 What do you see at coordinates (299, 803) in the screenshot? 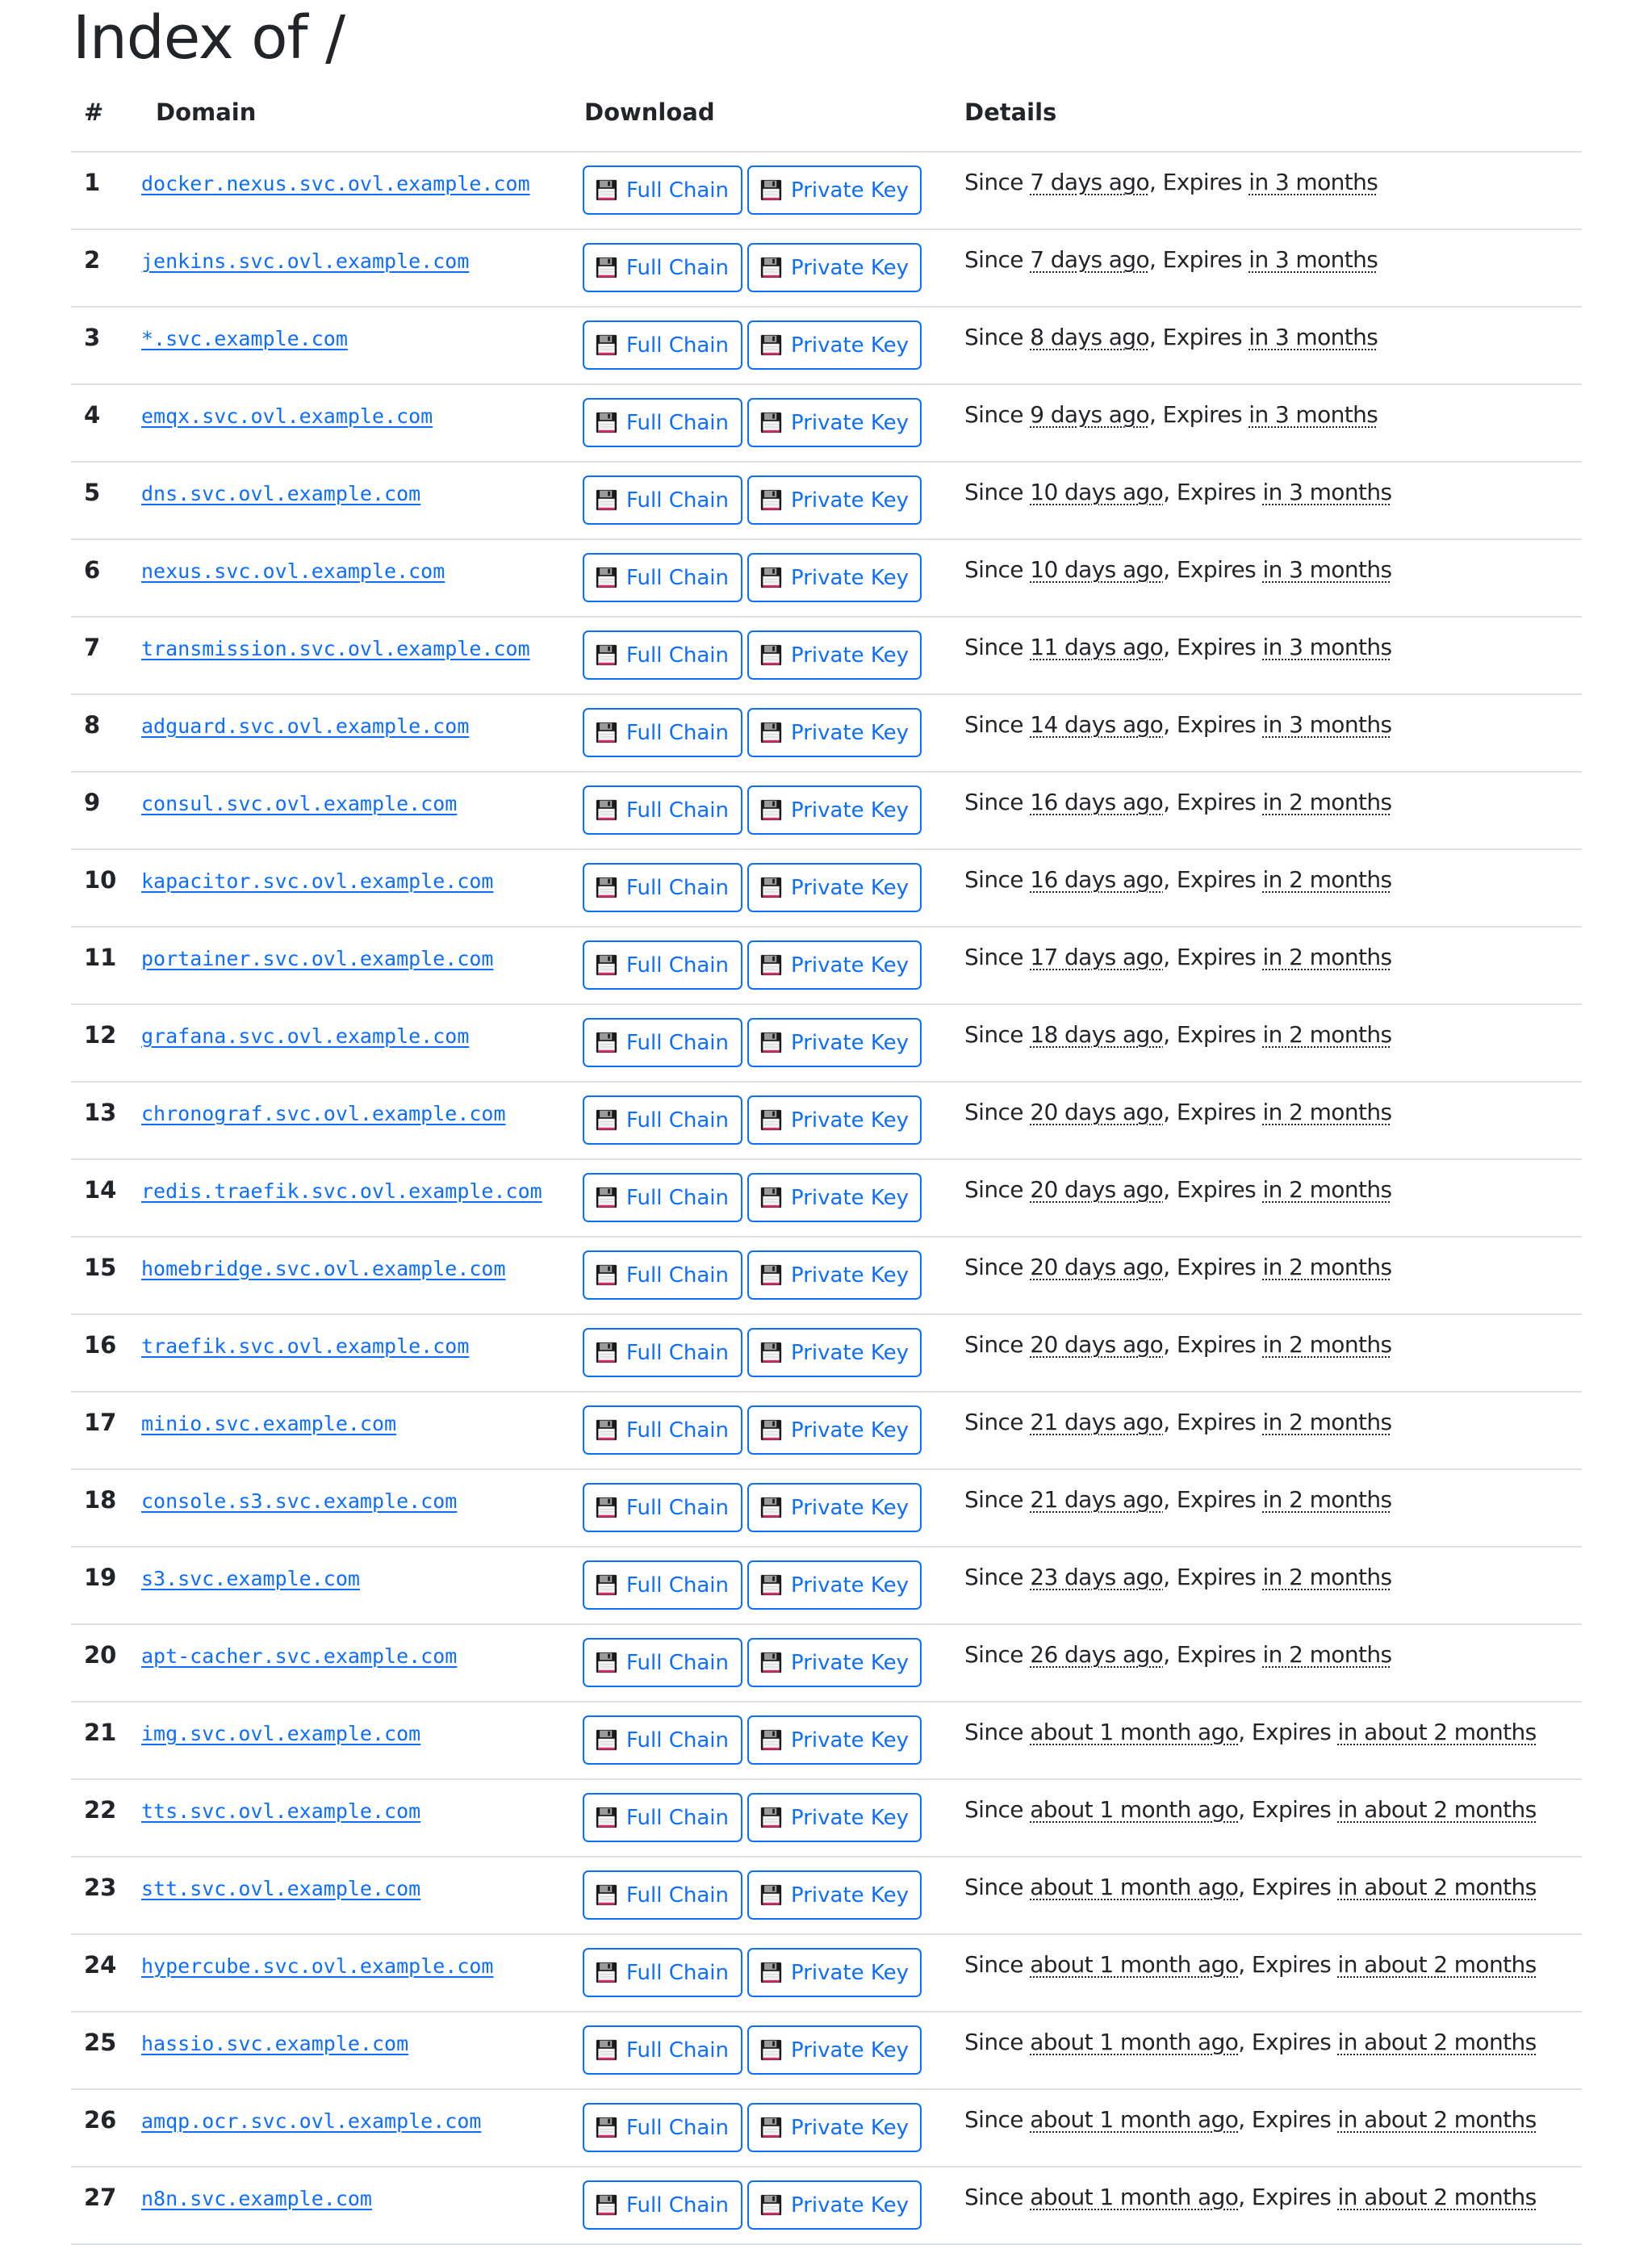
I see `domain-link: consul.svc.ovl.example.com` at bounding box center [299, 803].